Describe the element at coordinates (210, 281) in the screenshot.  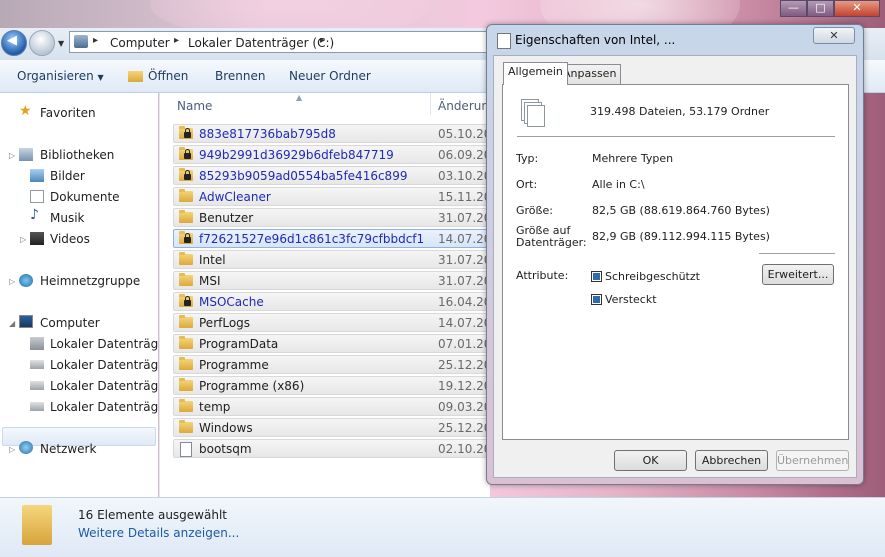
I see `file-name: MSI` at that location.